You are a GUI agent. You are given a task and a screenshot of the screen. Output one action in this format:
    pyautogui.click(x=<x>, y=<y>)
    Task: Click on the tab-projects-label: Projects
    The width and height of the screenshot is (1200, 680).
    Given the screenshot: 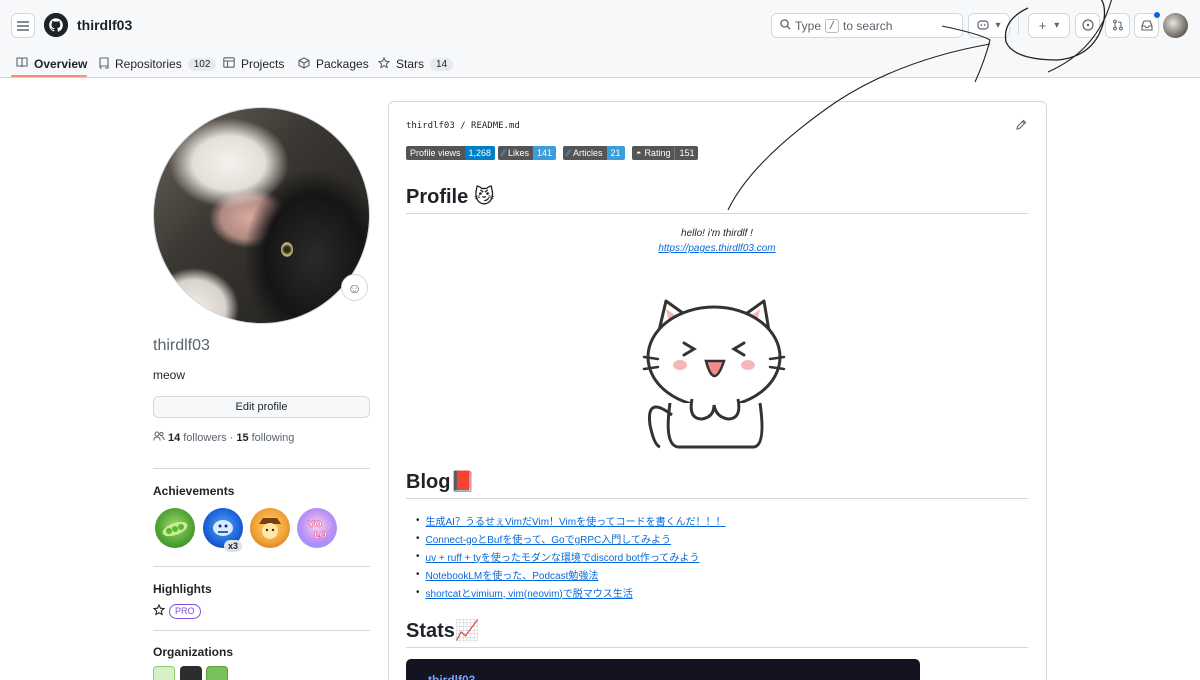 What is the action you would take?
    pyautogui.click(x=263, y=64)
    